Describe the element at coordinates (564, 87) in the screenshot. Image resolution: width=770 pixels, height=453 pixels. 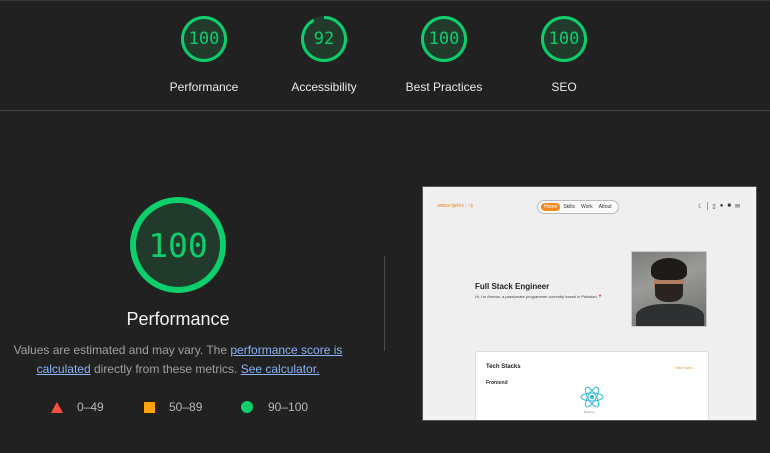
I see `gauge-label: SEO` at that location.